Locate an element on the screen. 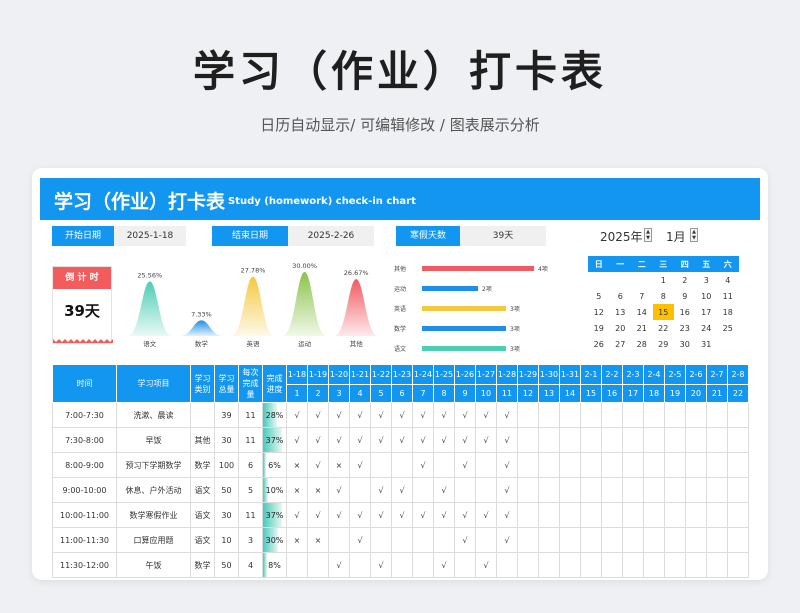 This screenshot has width=800, height=613. cell-time: 10:00-11:00 is located at coordinates (84, 515).